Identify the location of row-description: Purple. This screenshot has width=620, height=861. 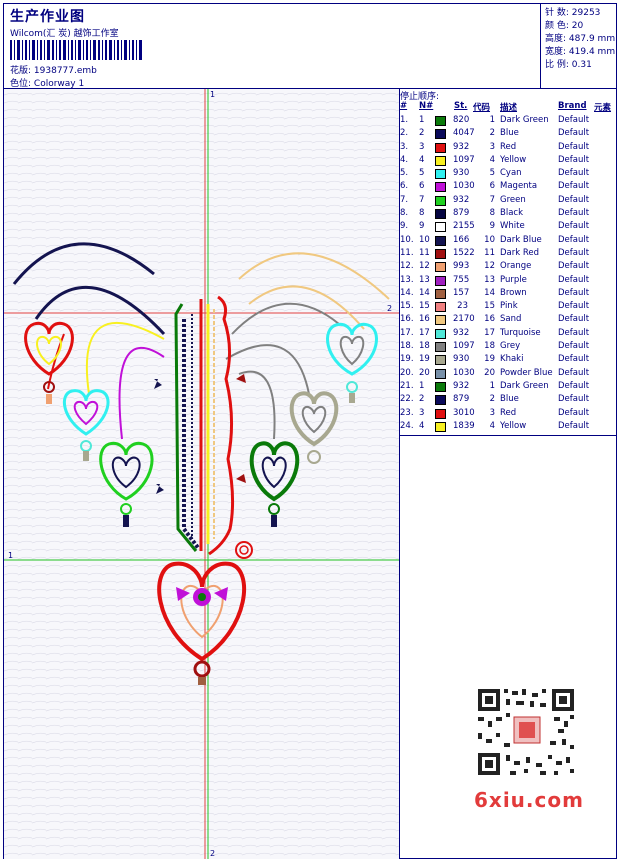
(513, 279).